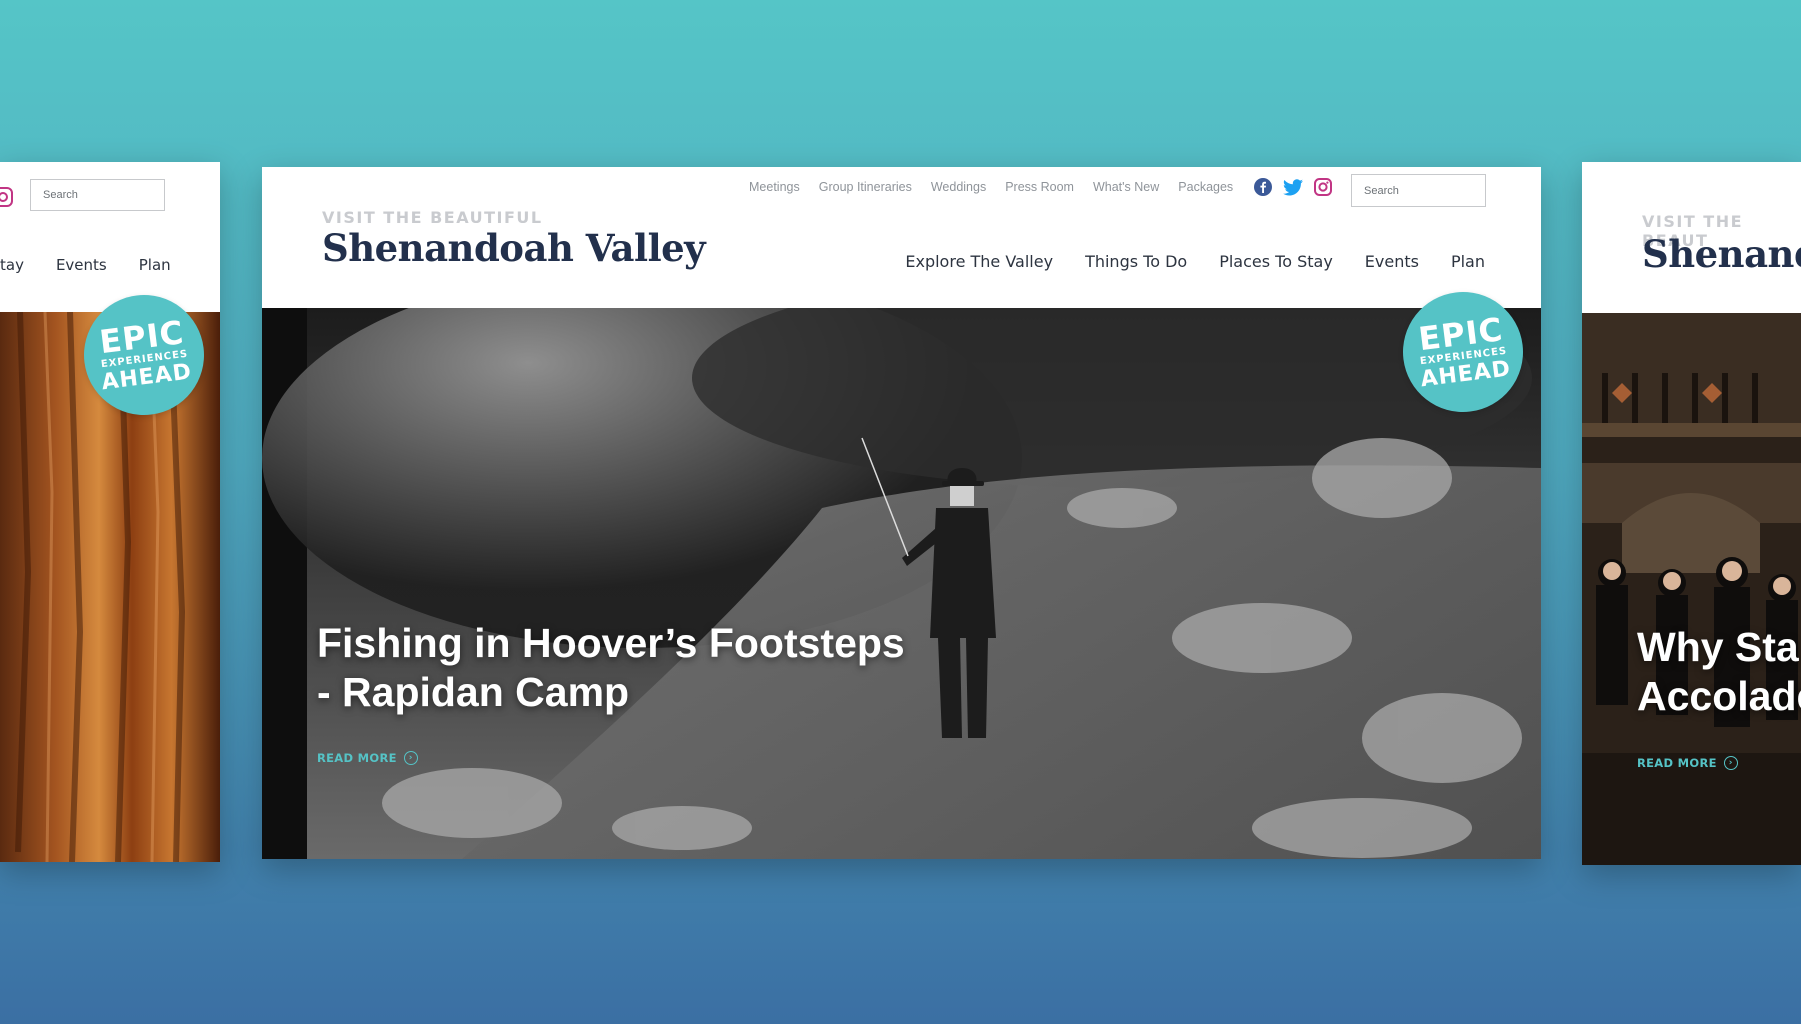 The width and height of the screenshot is (1801, 1024). I want to click on util-link-group-itineraries: Group Itineraries, so click(865, 187).